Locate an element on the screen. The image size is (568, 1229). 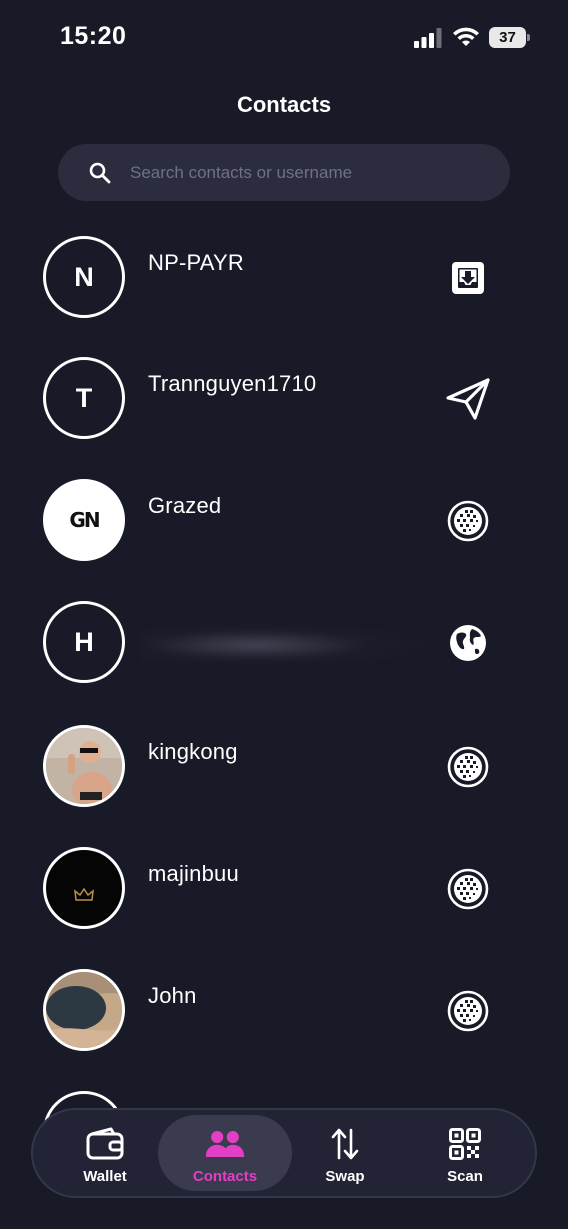
send-plane-icon is located at coordinates (468, 399).